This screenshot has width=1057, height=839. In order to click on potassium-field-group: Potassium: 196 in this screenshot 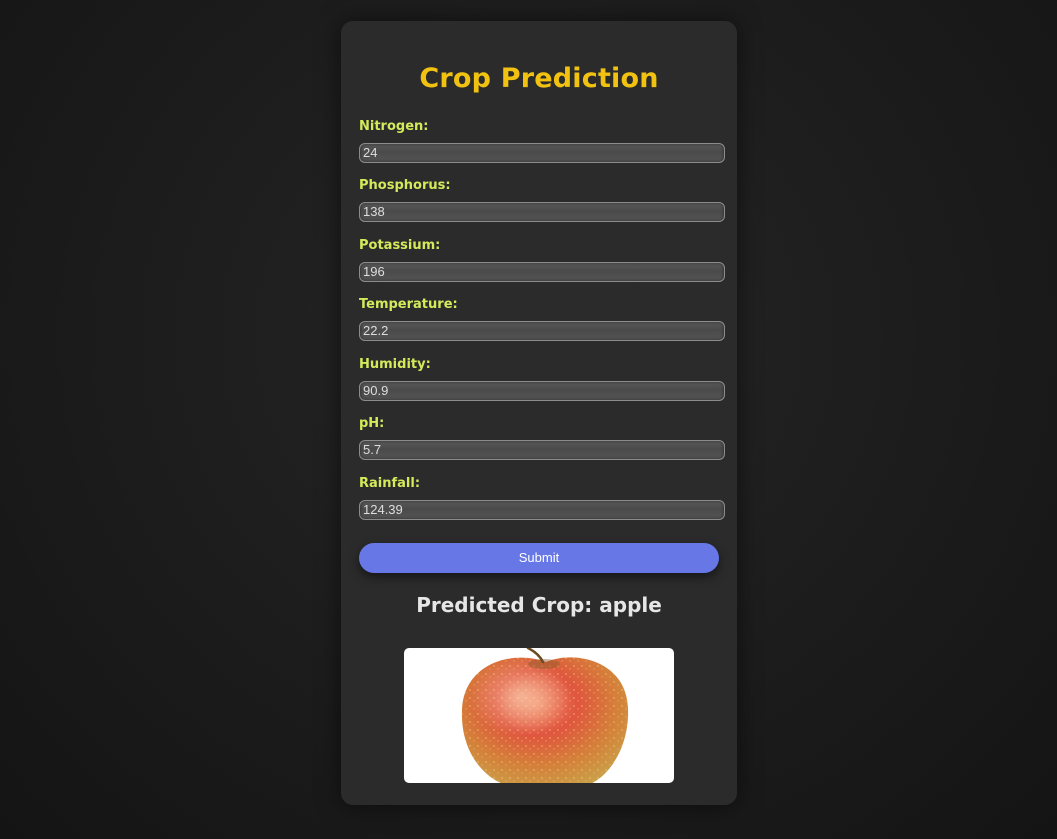, I will do `click(542, 259)`.